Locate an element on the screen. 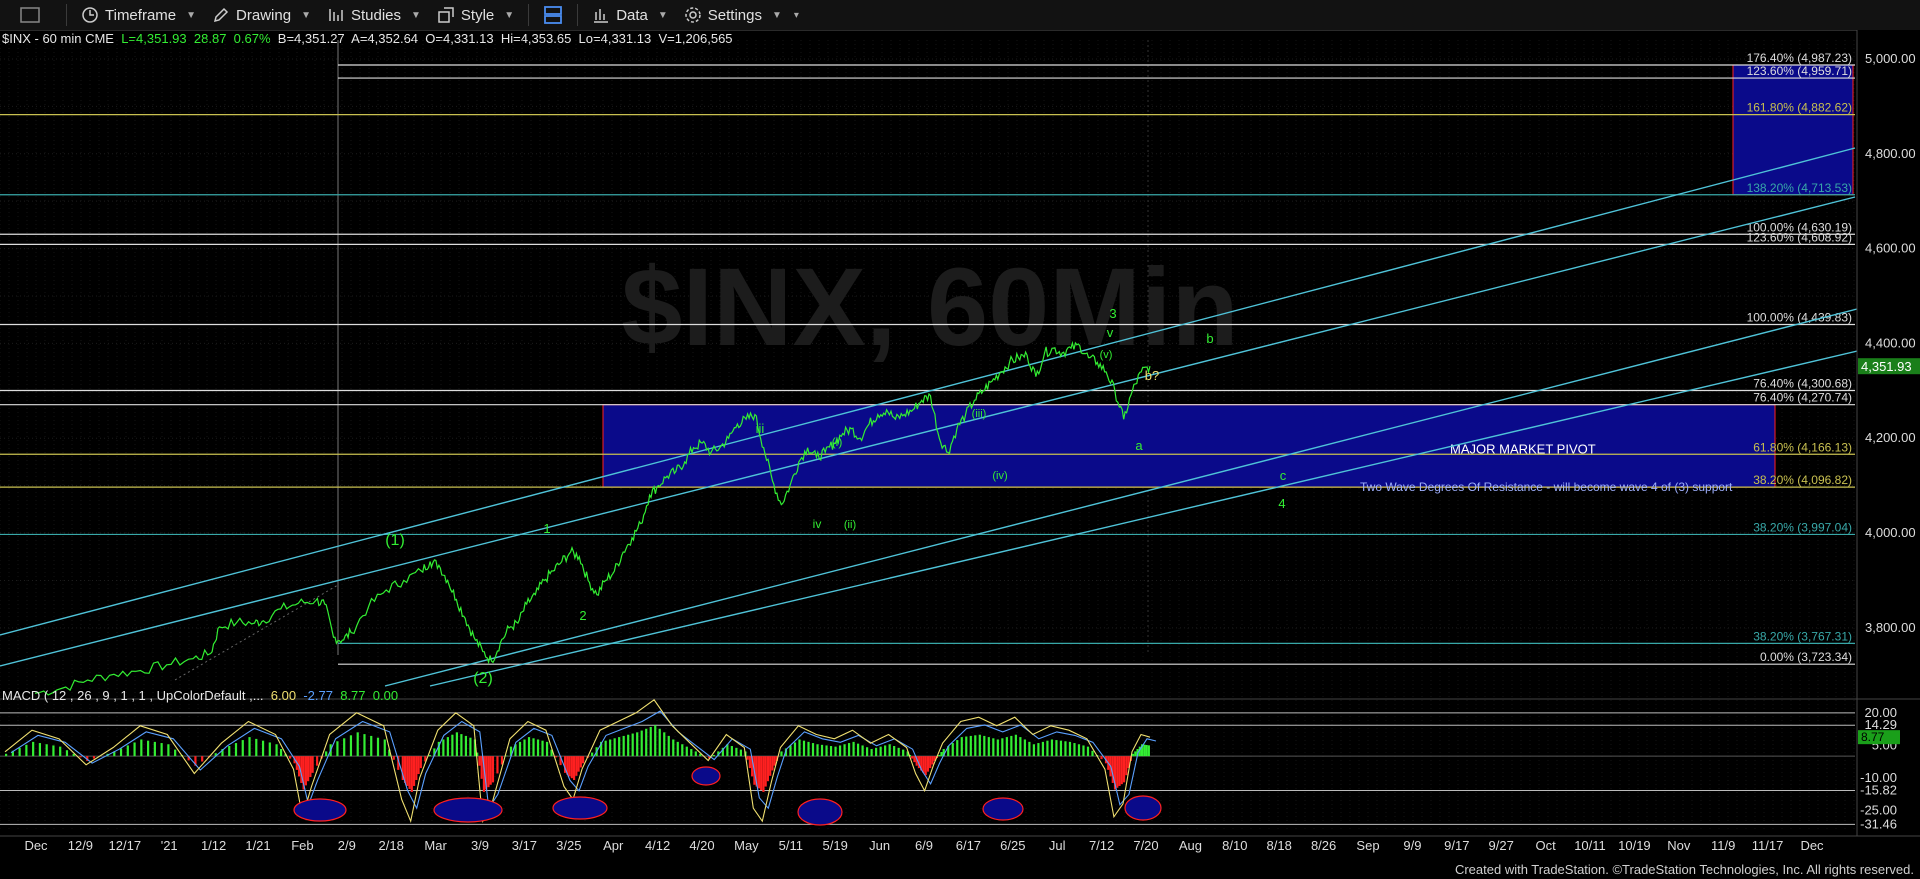 Image resolution: width=1920 pixels, height=879 pixels. time-tick-label: 12/17 is located at coordinates (125, 845).